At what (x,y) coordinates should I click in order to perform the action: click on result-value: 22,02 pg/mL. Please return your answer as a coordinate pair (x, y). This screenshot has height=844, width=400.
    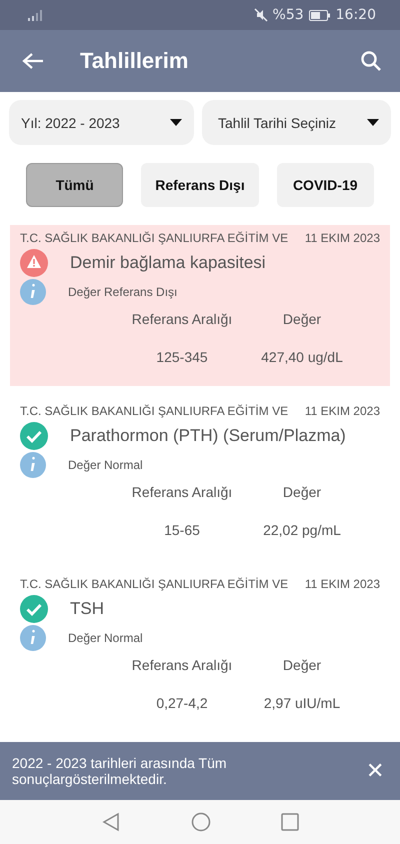
    Looking at the image, I should click on (302, 530).